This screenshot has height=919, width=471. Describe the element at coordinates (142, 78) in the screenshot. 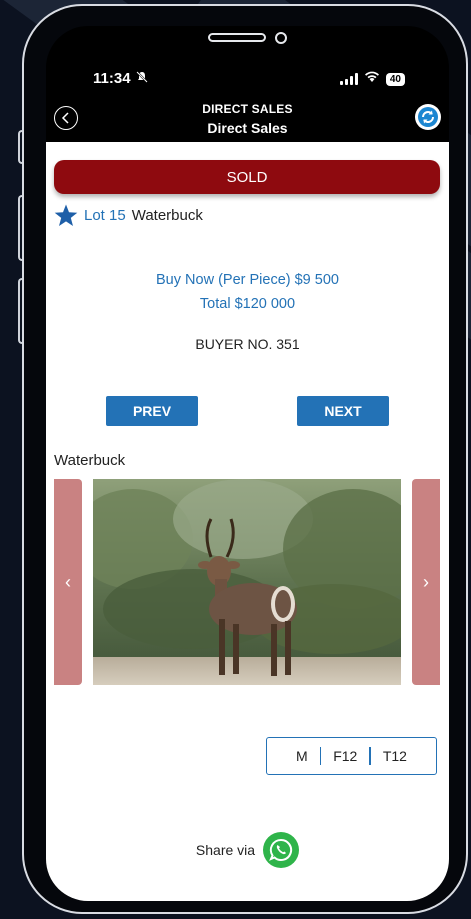

I see `bell-muted-icon` at that location.